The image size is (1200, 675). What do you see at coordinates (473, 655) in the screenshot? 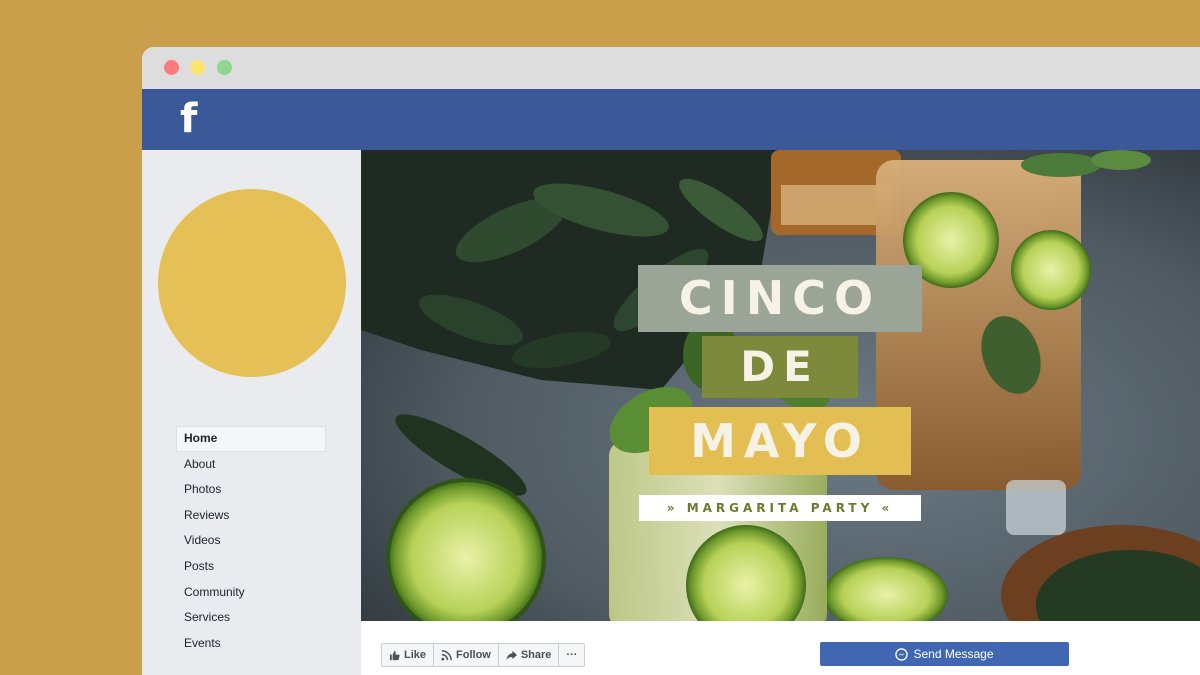
I see `follow-label: Follow` at bounding box center [473, 655].